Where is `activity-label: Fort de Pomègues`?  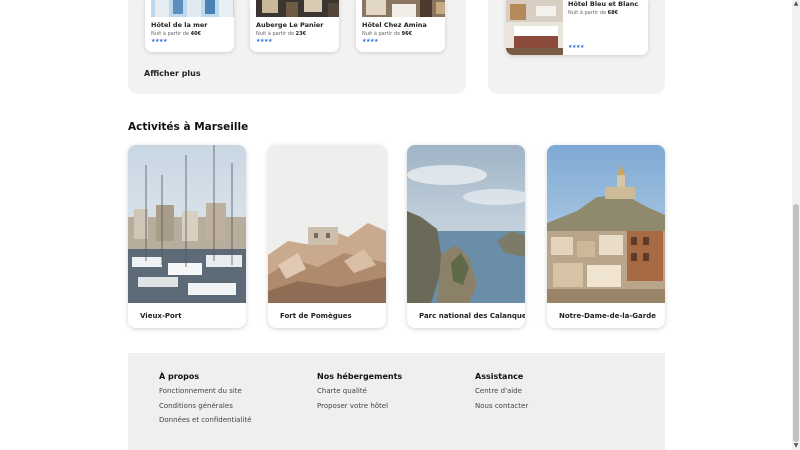 activity-label: Fort de Pomègues is located at coordinates (316, 316).